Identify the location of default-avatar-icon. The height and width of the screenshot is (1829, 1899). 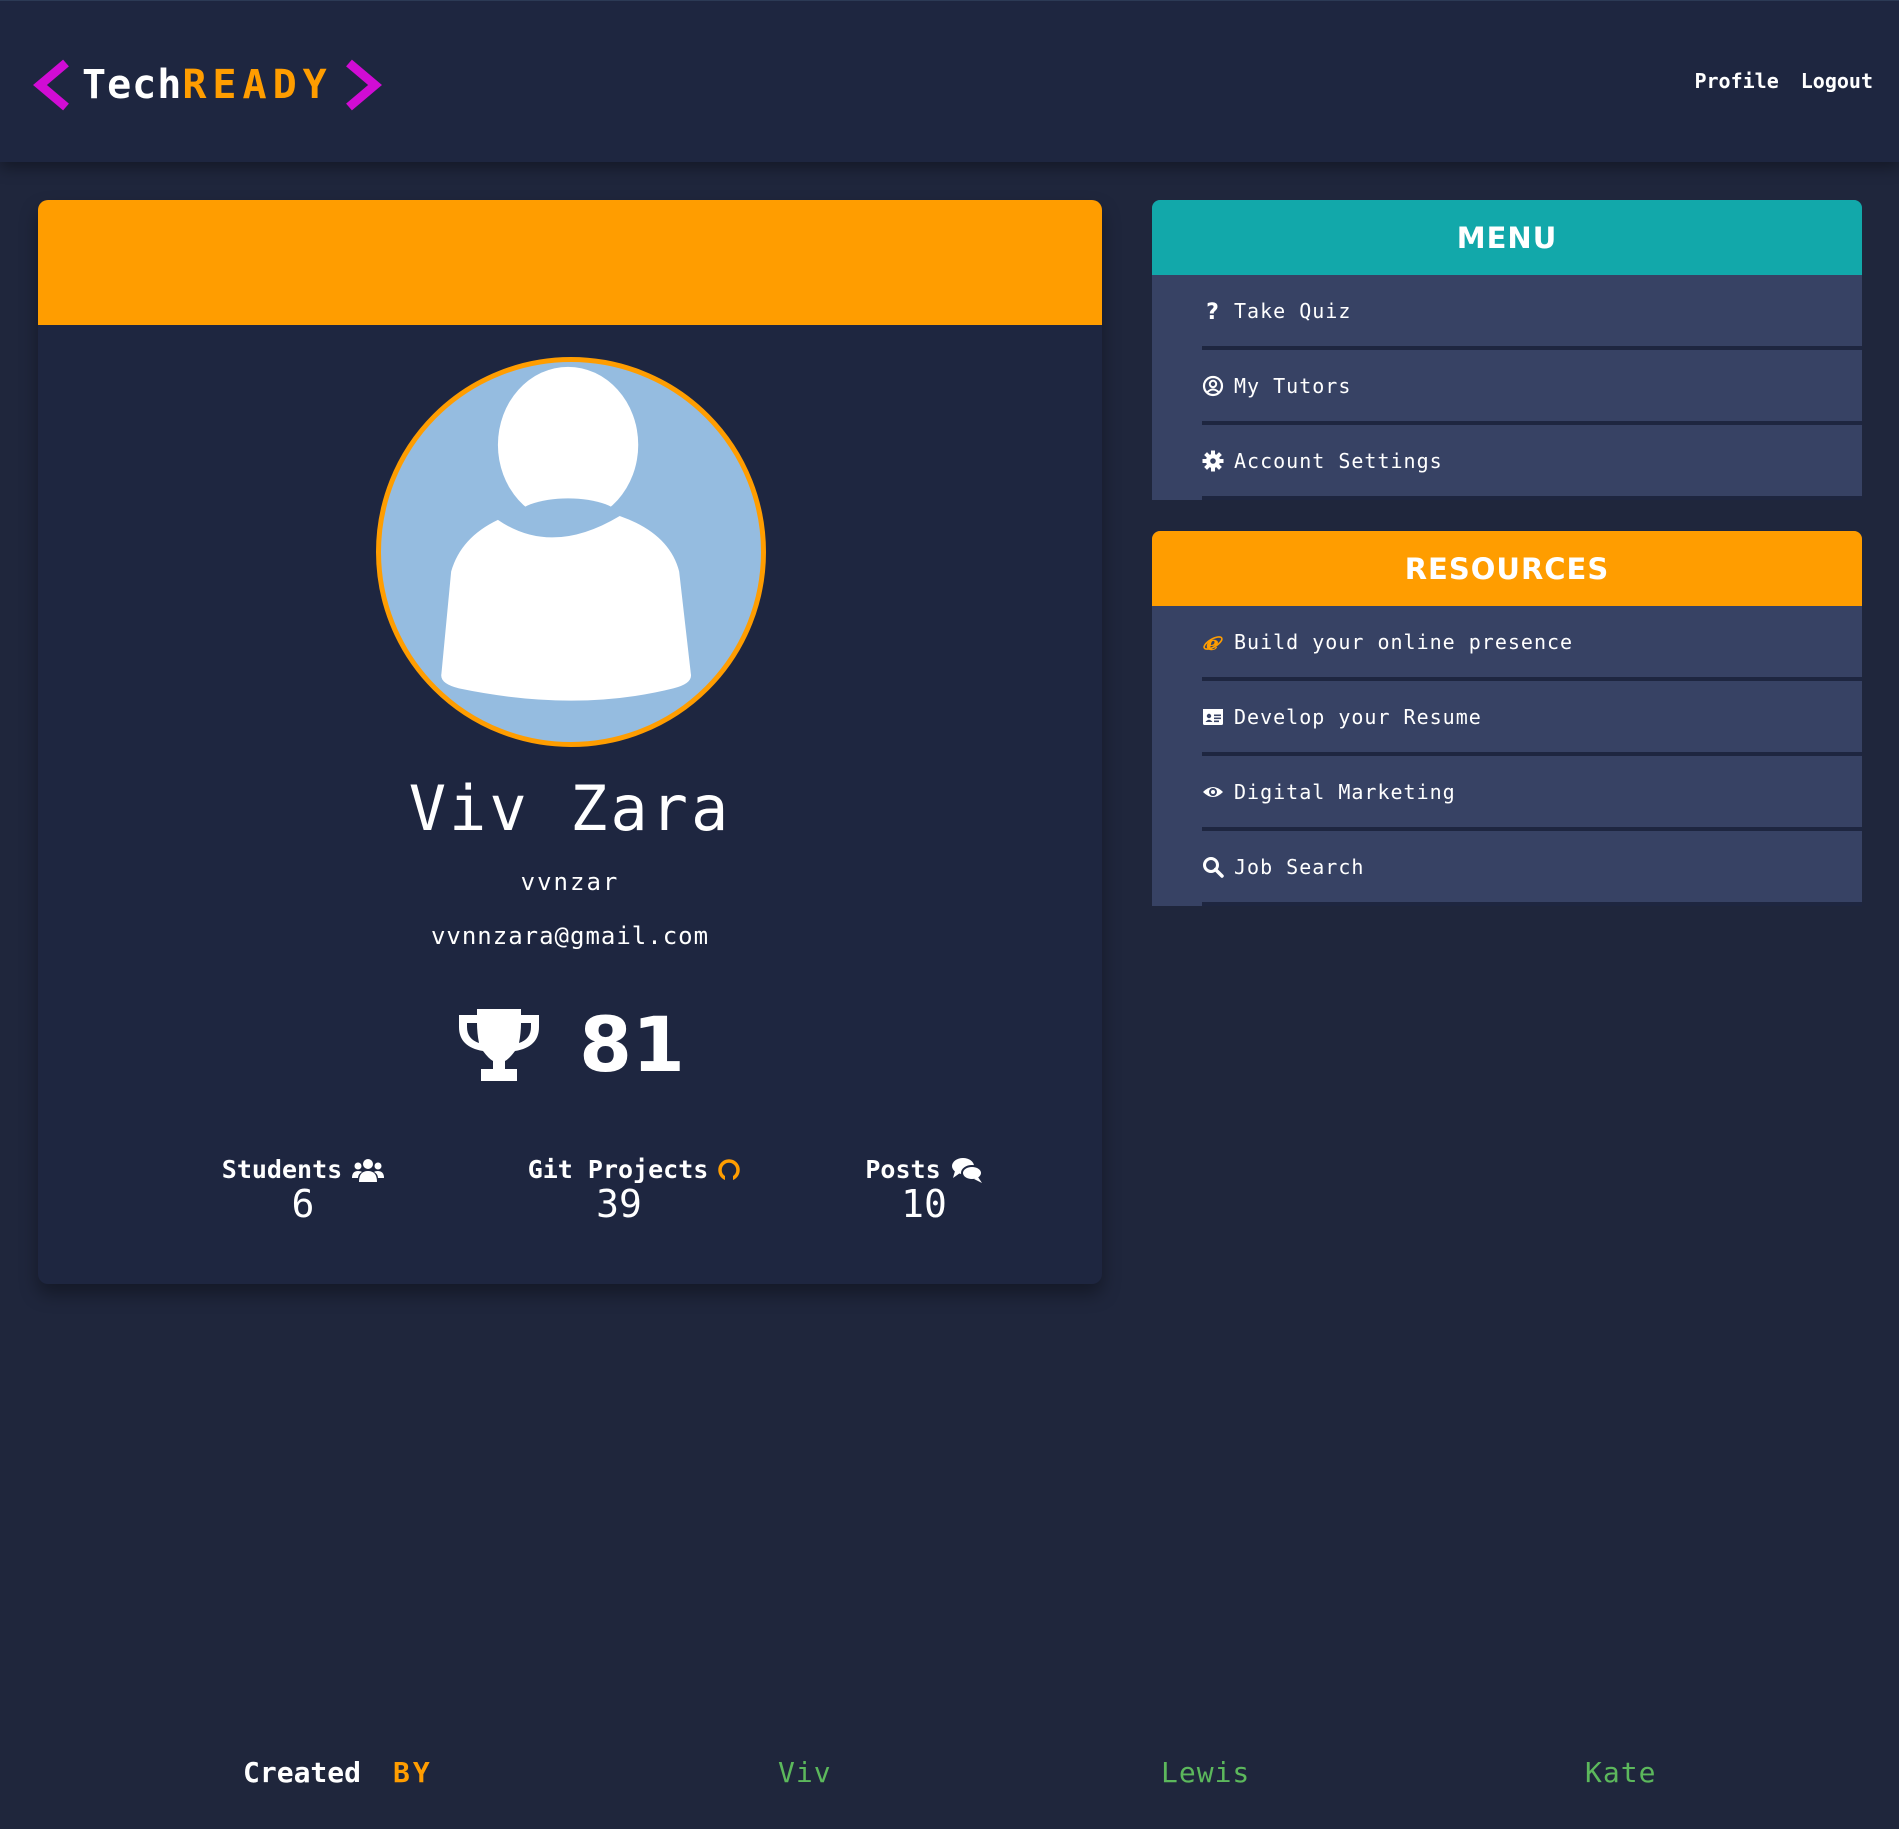
(566, 533).